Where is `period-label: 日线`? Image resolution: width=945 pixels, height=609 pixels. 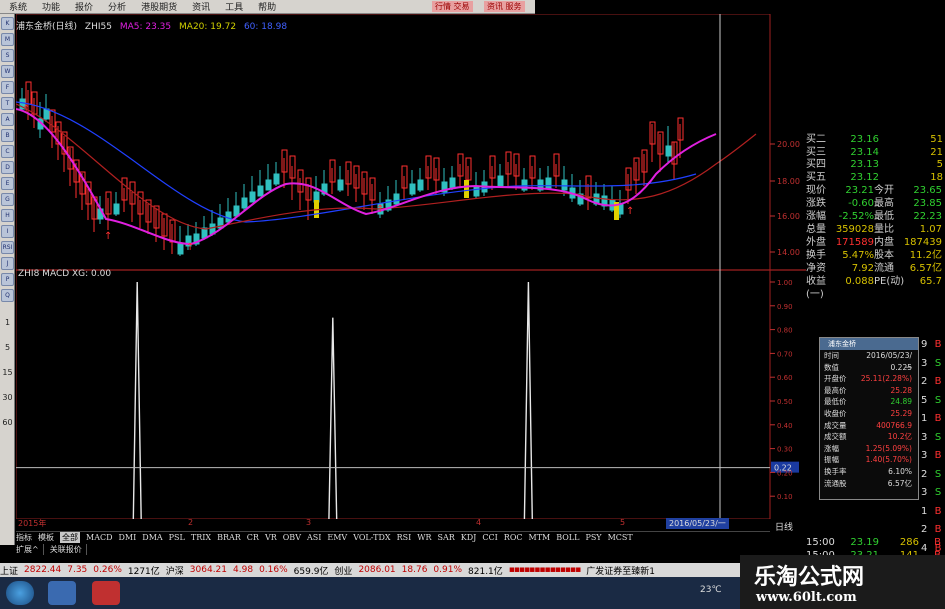
period-label: 日线 is located at coordinates (784, 526).